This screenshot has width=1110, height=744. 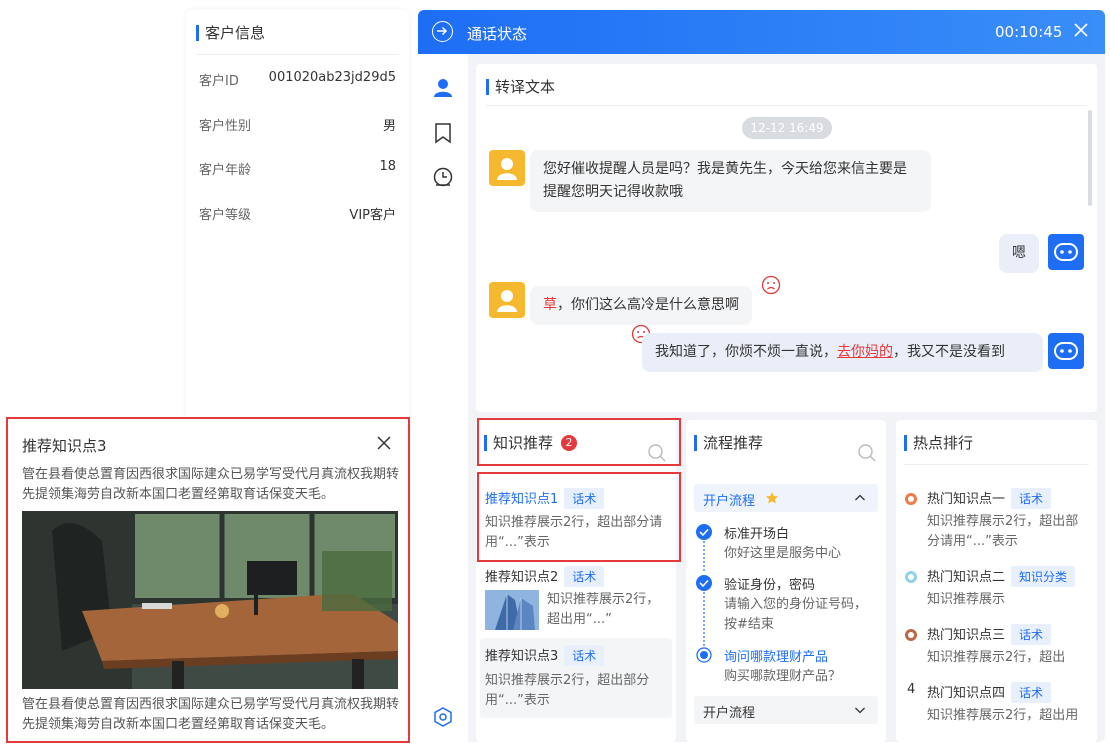 What do you see at coordinates (64, 446) in the screenshot?
I see `popup-title: 推荐知识点3` at bounding box center [64, 446].